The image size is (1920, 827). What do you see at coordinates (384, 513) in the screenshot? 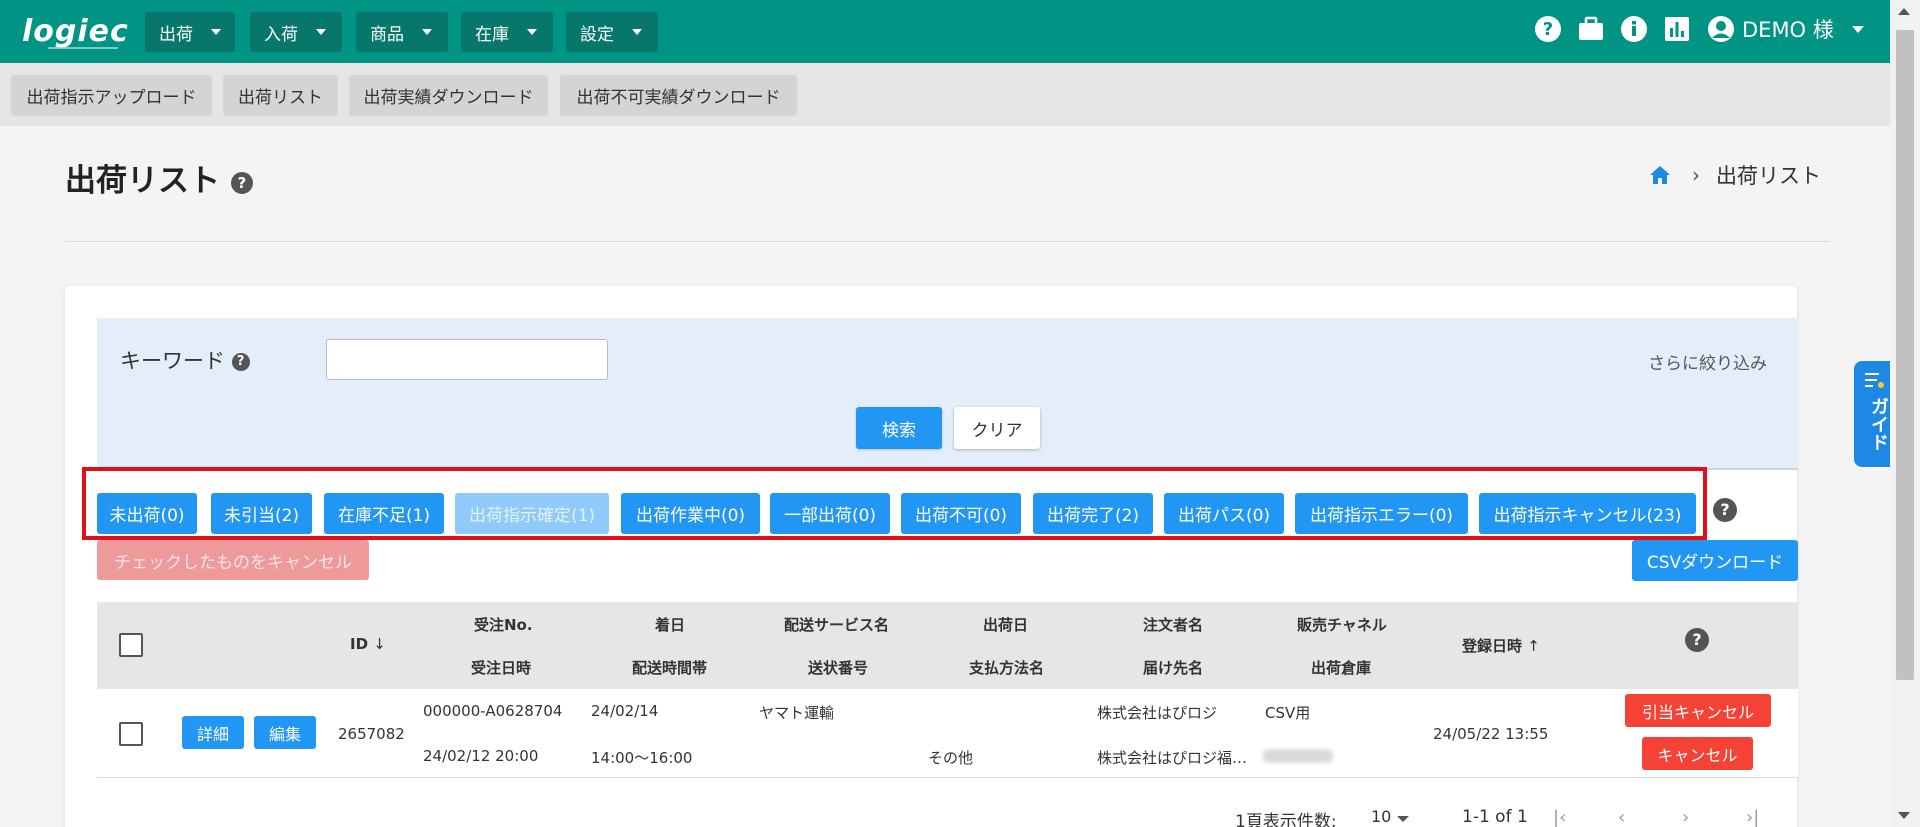
I see `status-filter-out-of-stock: 在庫不足(1)` at bounding box center [384, 513].